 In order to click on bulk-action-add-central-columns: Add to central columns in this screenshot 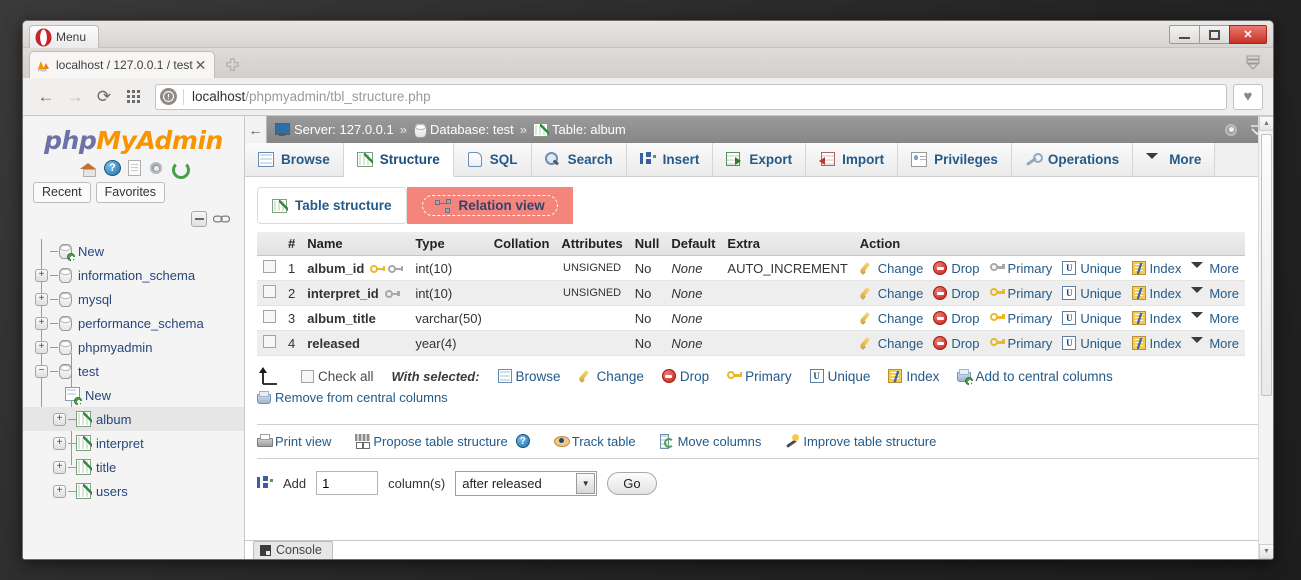, I will do `click(1035, 377)`.